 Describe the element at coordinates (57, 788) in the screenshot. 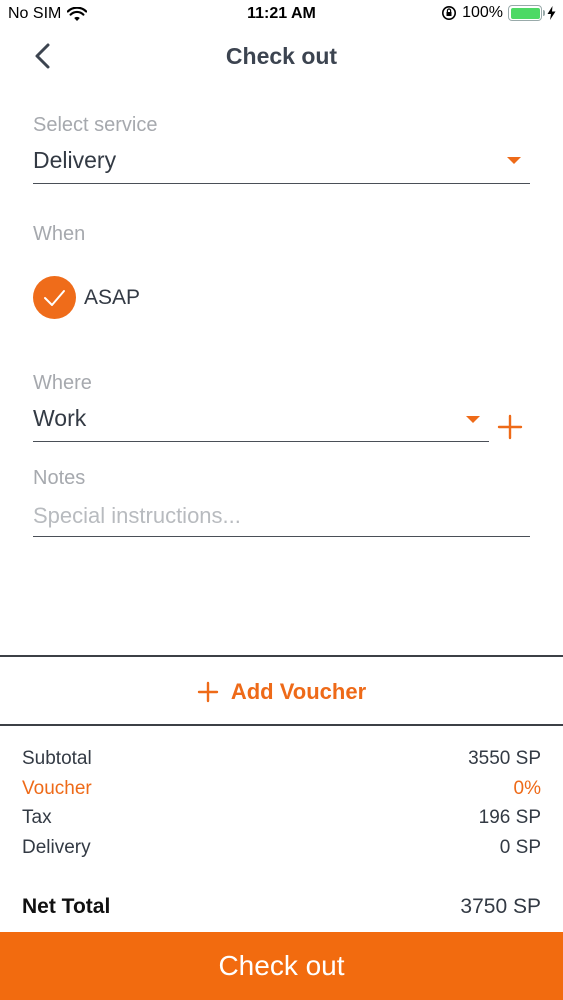

I see `voucher-label: Voucher` at that location.